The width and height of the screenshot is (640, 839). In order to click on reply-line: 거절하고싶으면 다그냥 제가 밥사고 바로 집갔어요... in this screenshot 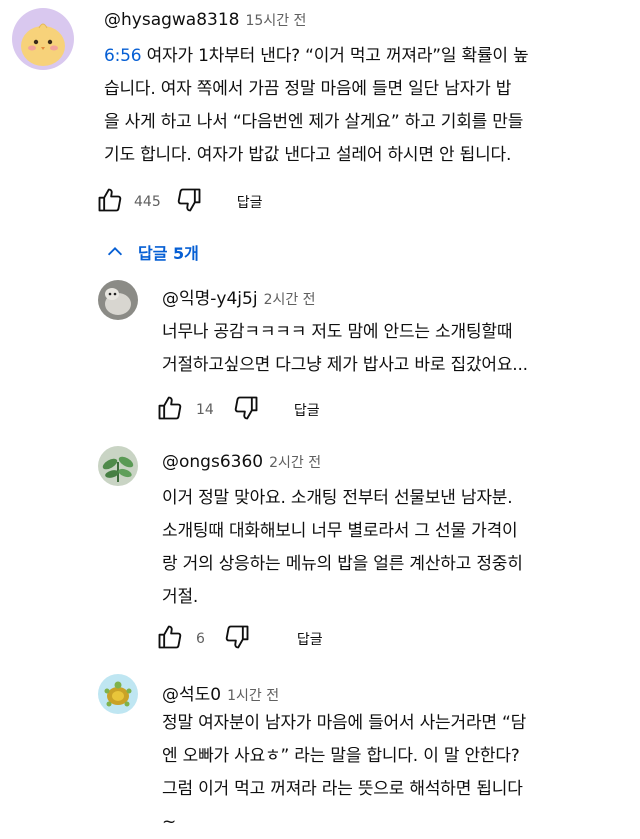, I will do `click(345, 365)`.